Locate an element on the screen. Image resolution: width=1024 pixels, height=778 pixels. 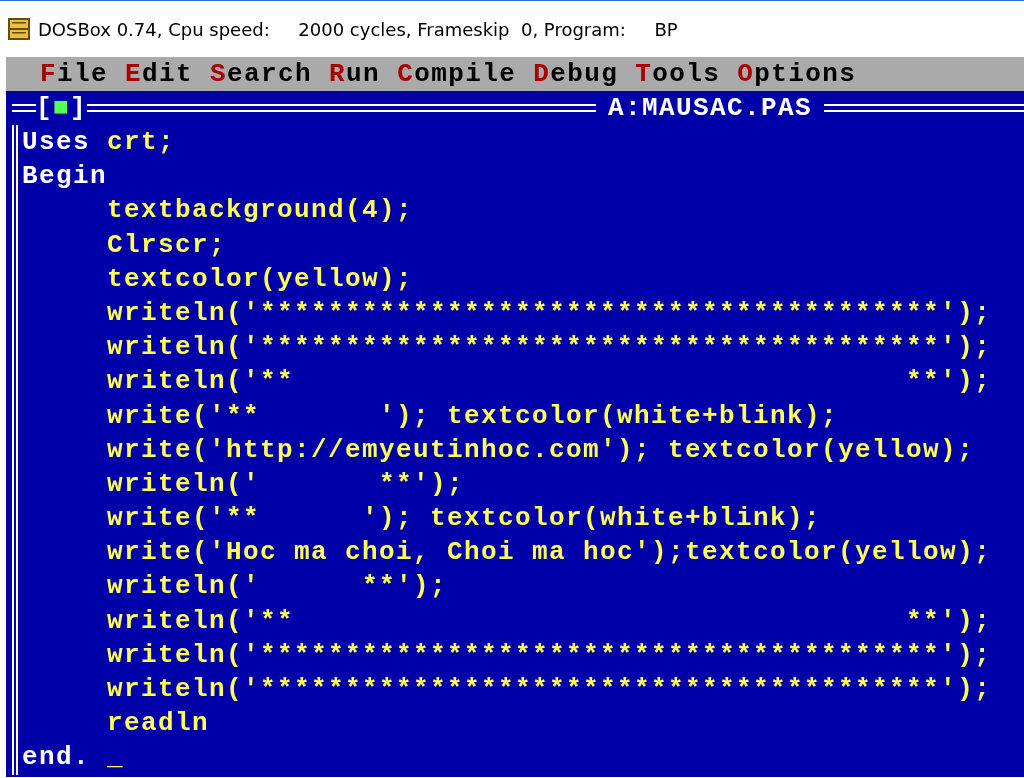
menu-item: Debug is located at coordinates (584, 74).